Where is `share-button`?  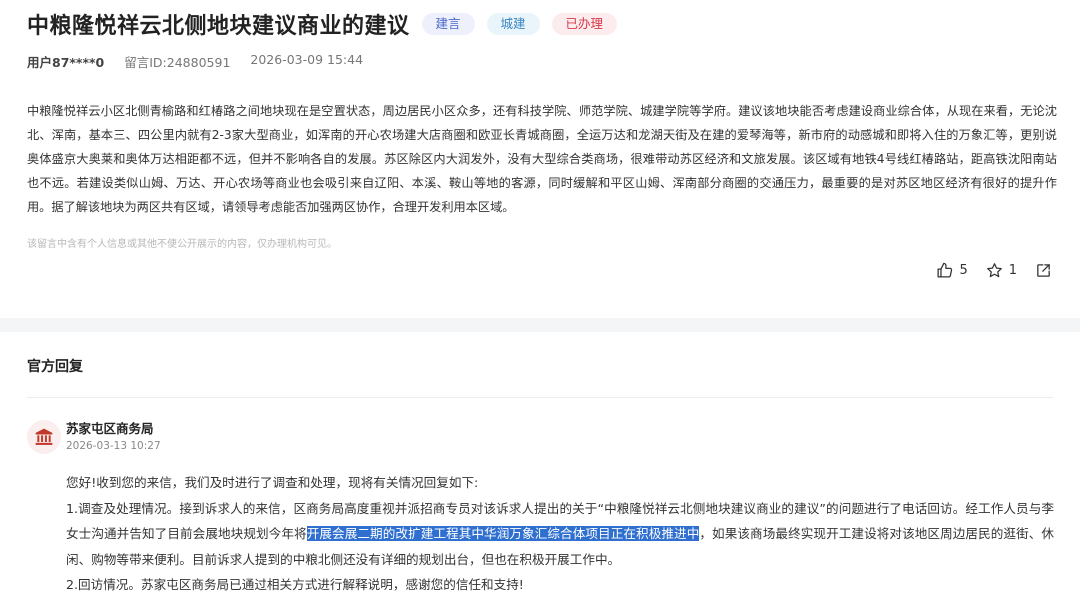 share-button is located at coordinates (1043, 270).